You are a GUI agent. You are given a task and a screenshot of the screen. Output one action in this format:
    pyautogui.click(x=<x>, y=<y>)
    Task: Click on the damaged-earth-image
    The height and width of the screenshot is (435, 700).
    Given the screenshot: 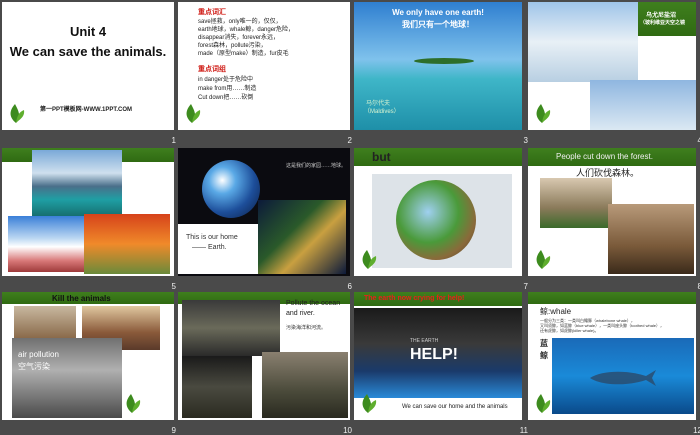 What is the action you would take?
    pyautogui.click(x=436, y=220)
    